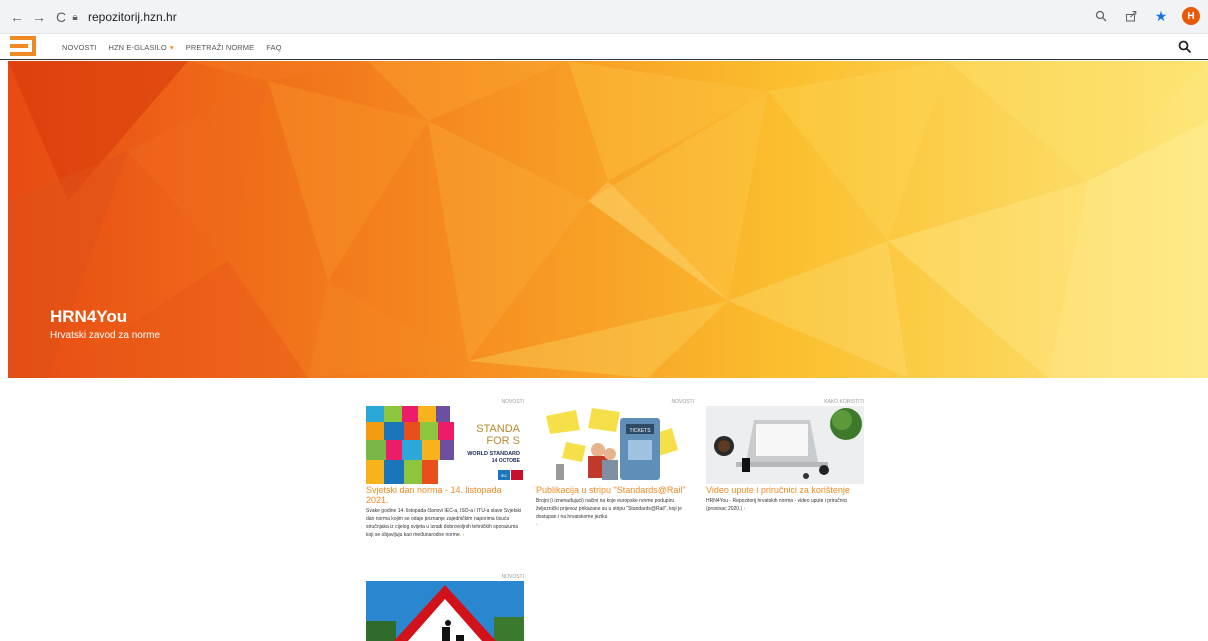 The height and width of the screenshot is (641, 1208). I want to click on zoom-icon, so click(1101, 16).